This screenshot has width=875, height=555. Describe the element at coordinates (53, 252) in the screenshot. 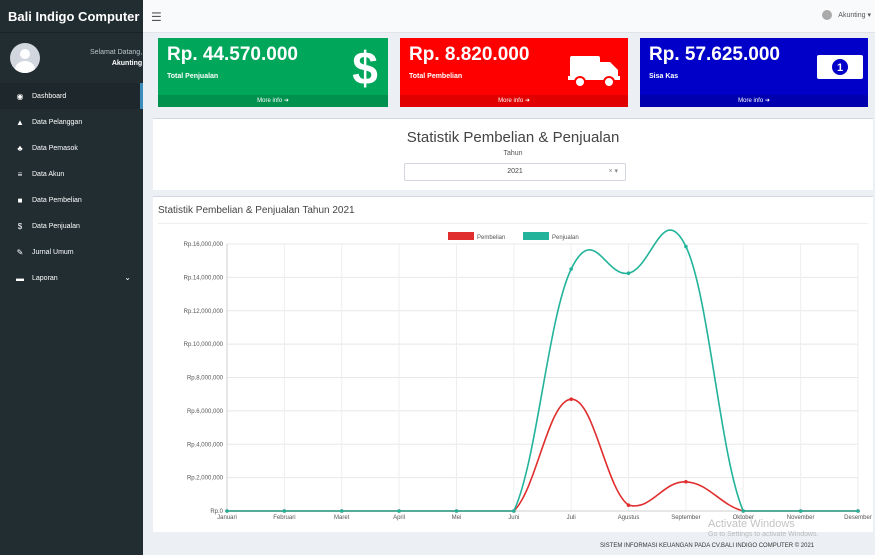

I see `sidebar-item-label: Jurnal Umum` at that location.